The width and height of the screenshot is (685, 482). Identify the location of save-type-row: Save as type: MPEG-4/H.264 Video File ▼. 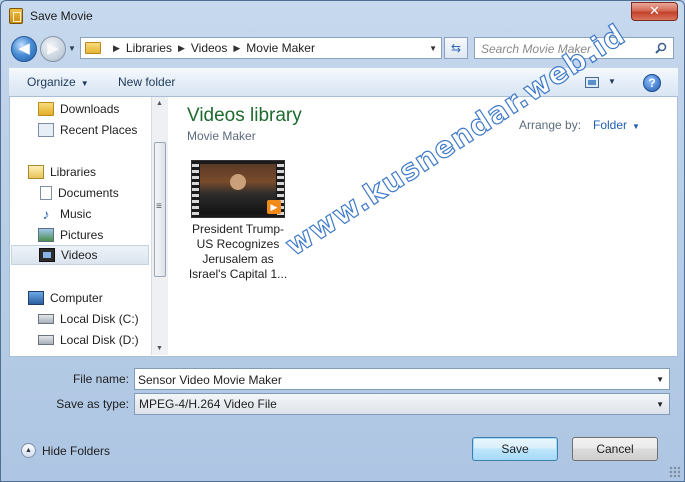
(342, 404).